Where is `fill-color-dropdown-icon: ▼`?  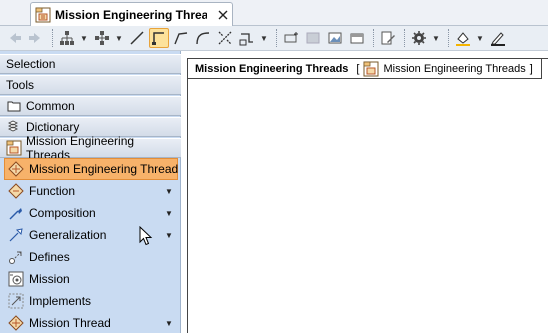
fill-color-dropdown-icon: ▼ is located at coordinates (480, 38).